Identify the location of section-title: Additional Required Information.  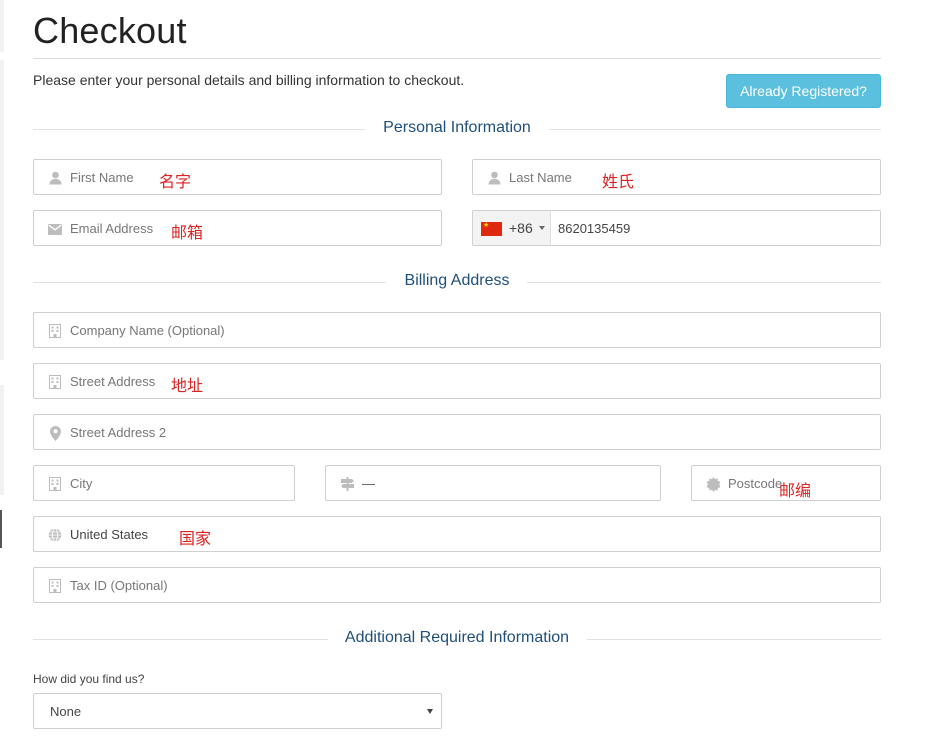
(457, 637).